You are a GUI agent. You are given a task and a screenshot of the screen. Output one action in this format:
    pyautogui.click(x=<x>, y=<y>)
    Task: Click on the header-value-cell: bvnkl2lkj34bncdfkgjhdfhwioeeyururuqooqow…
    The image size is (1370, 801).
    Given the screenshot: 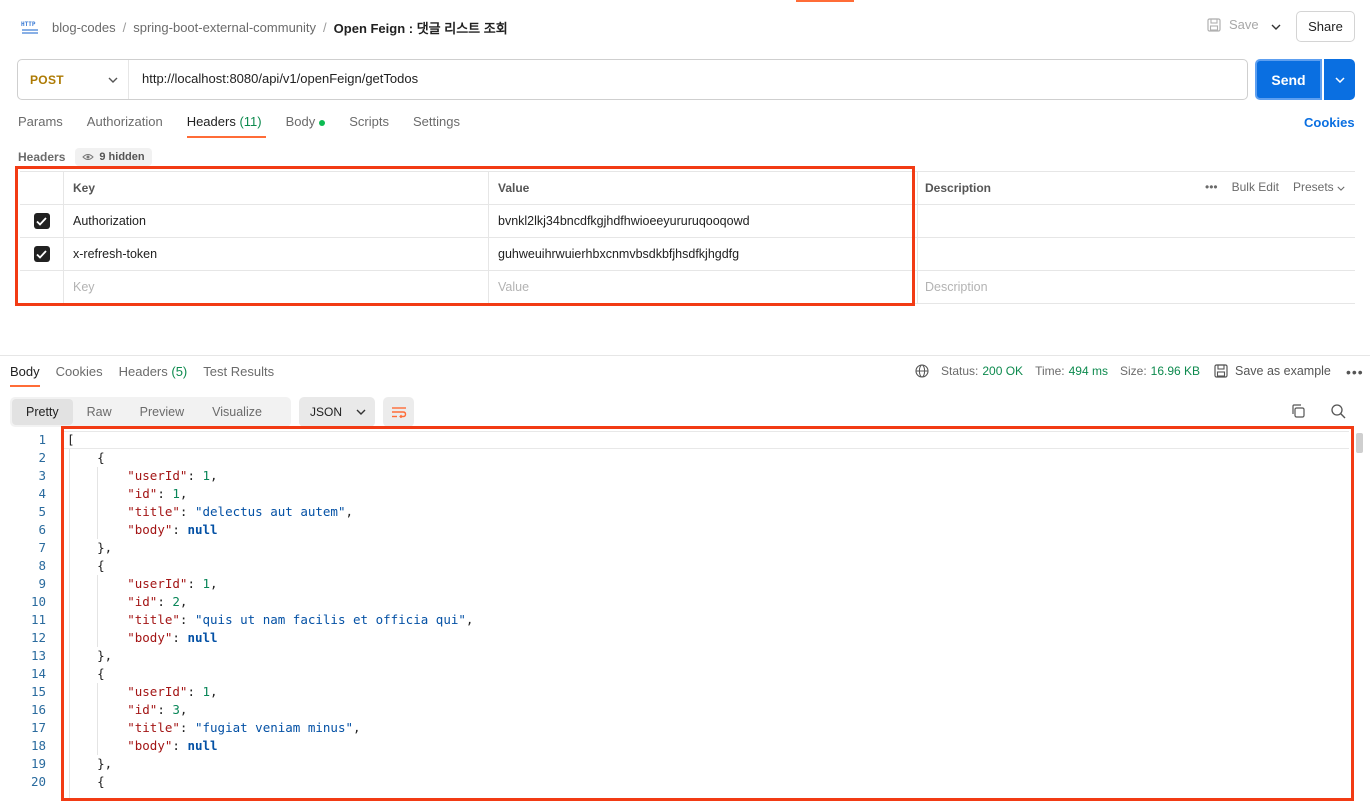 What is the action you would take?
    pyautogui.click(x=702, y=221)
    